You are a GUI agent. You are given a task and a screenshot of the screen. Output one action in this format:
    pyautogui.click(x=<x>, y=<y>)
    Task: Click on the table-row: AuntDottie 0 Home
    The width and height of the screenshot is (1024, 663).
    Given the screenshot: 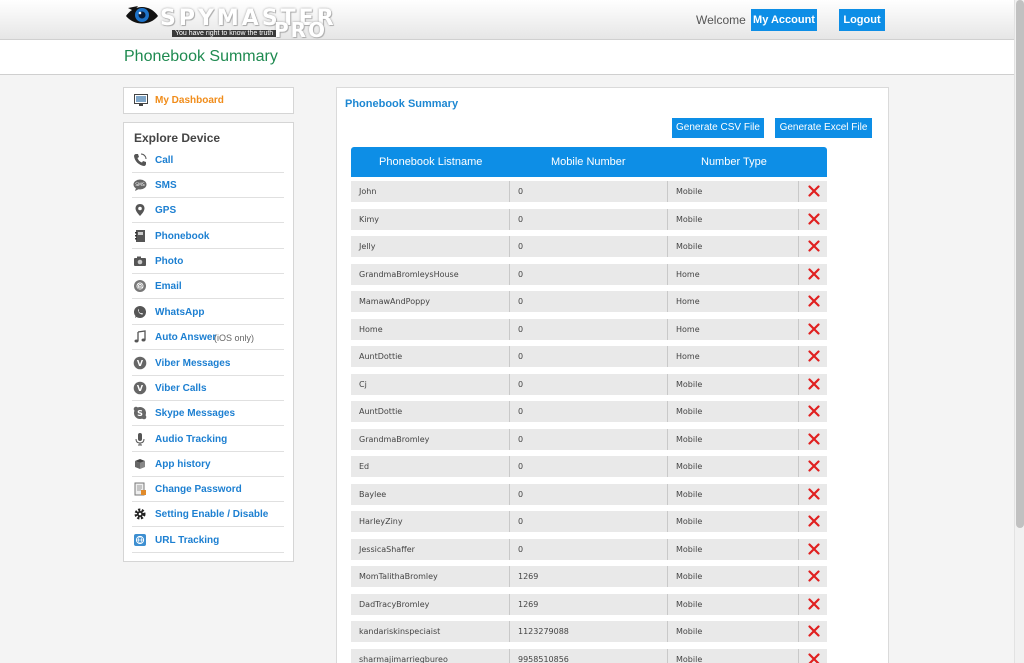 What is the action you would take?
    pyautogui.click(x=589, y=356)
    